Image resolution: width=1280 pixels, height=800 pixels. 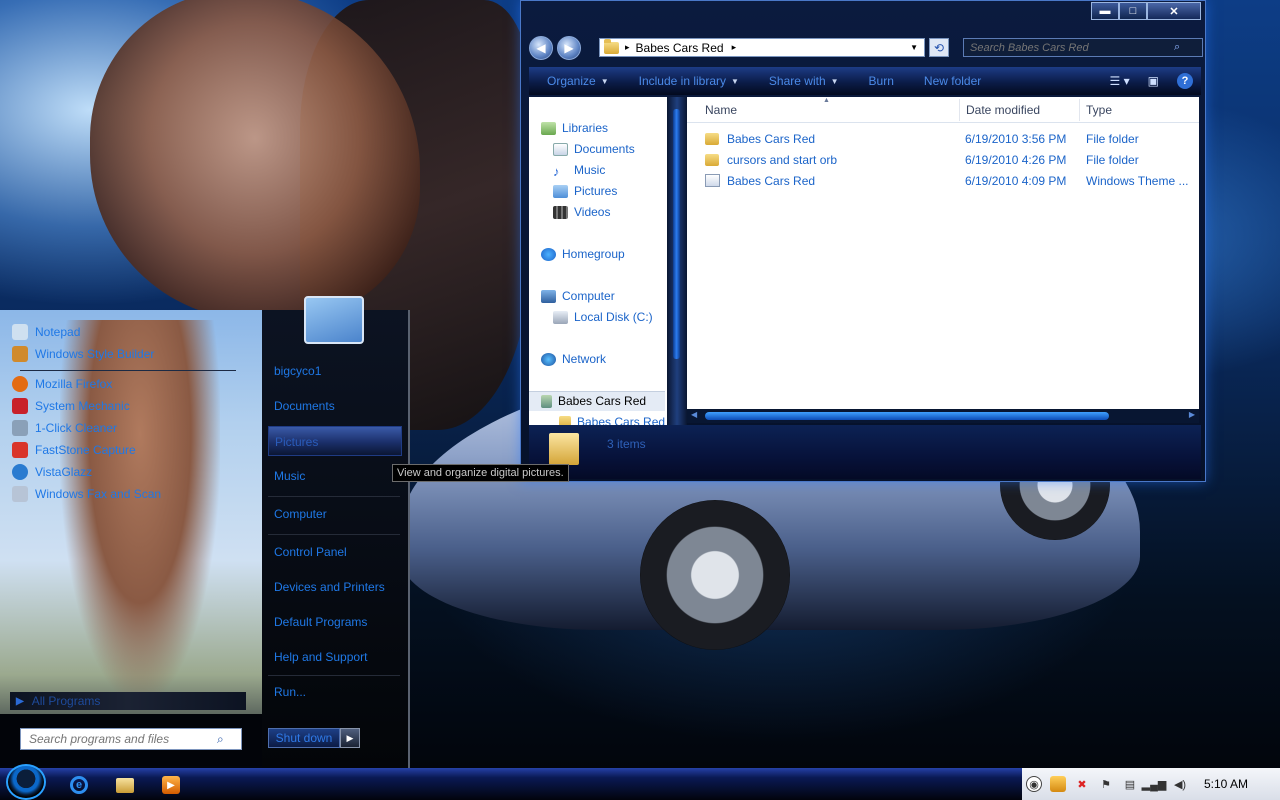 I want to click on fax-scan-icon, so click(x=20, y=494).